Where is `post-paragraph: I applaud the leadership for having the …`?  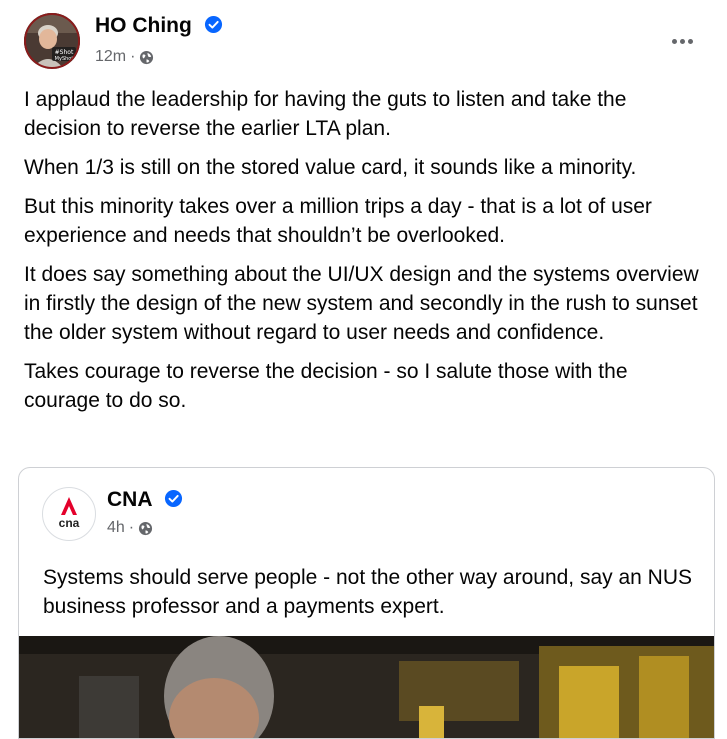
post-paragraph: I applaud the leadership for having the … is located at coordinates (325, 114).